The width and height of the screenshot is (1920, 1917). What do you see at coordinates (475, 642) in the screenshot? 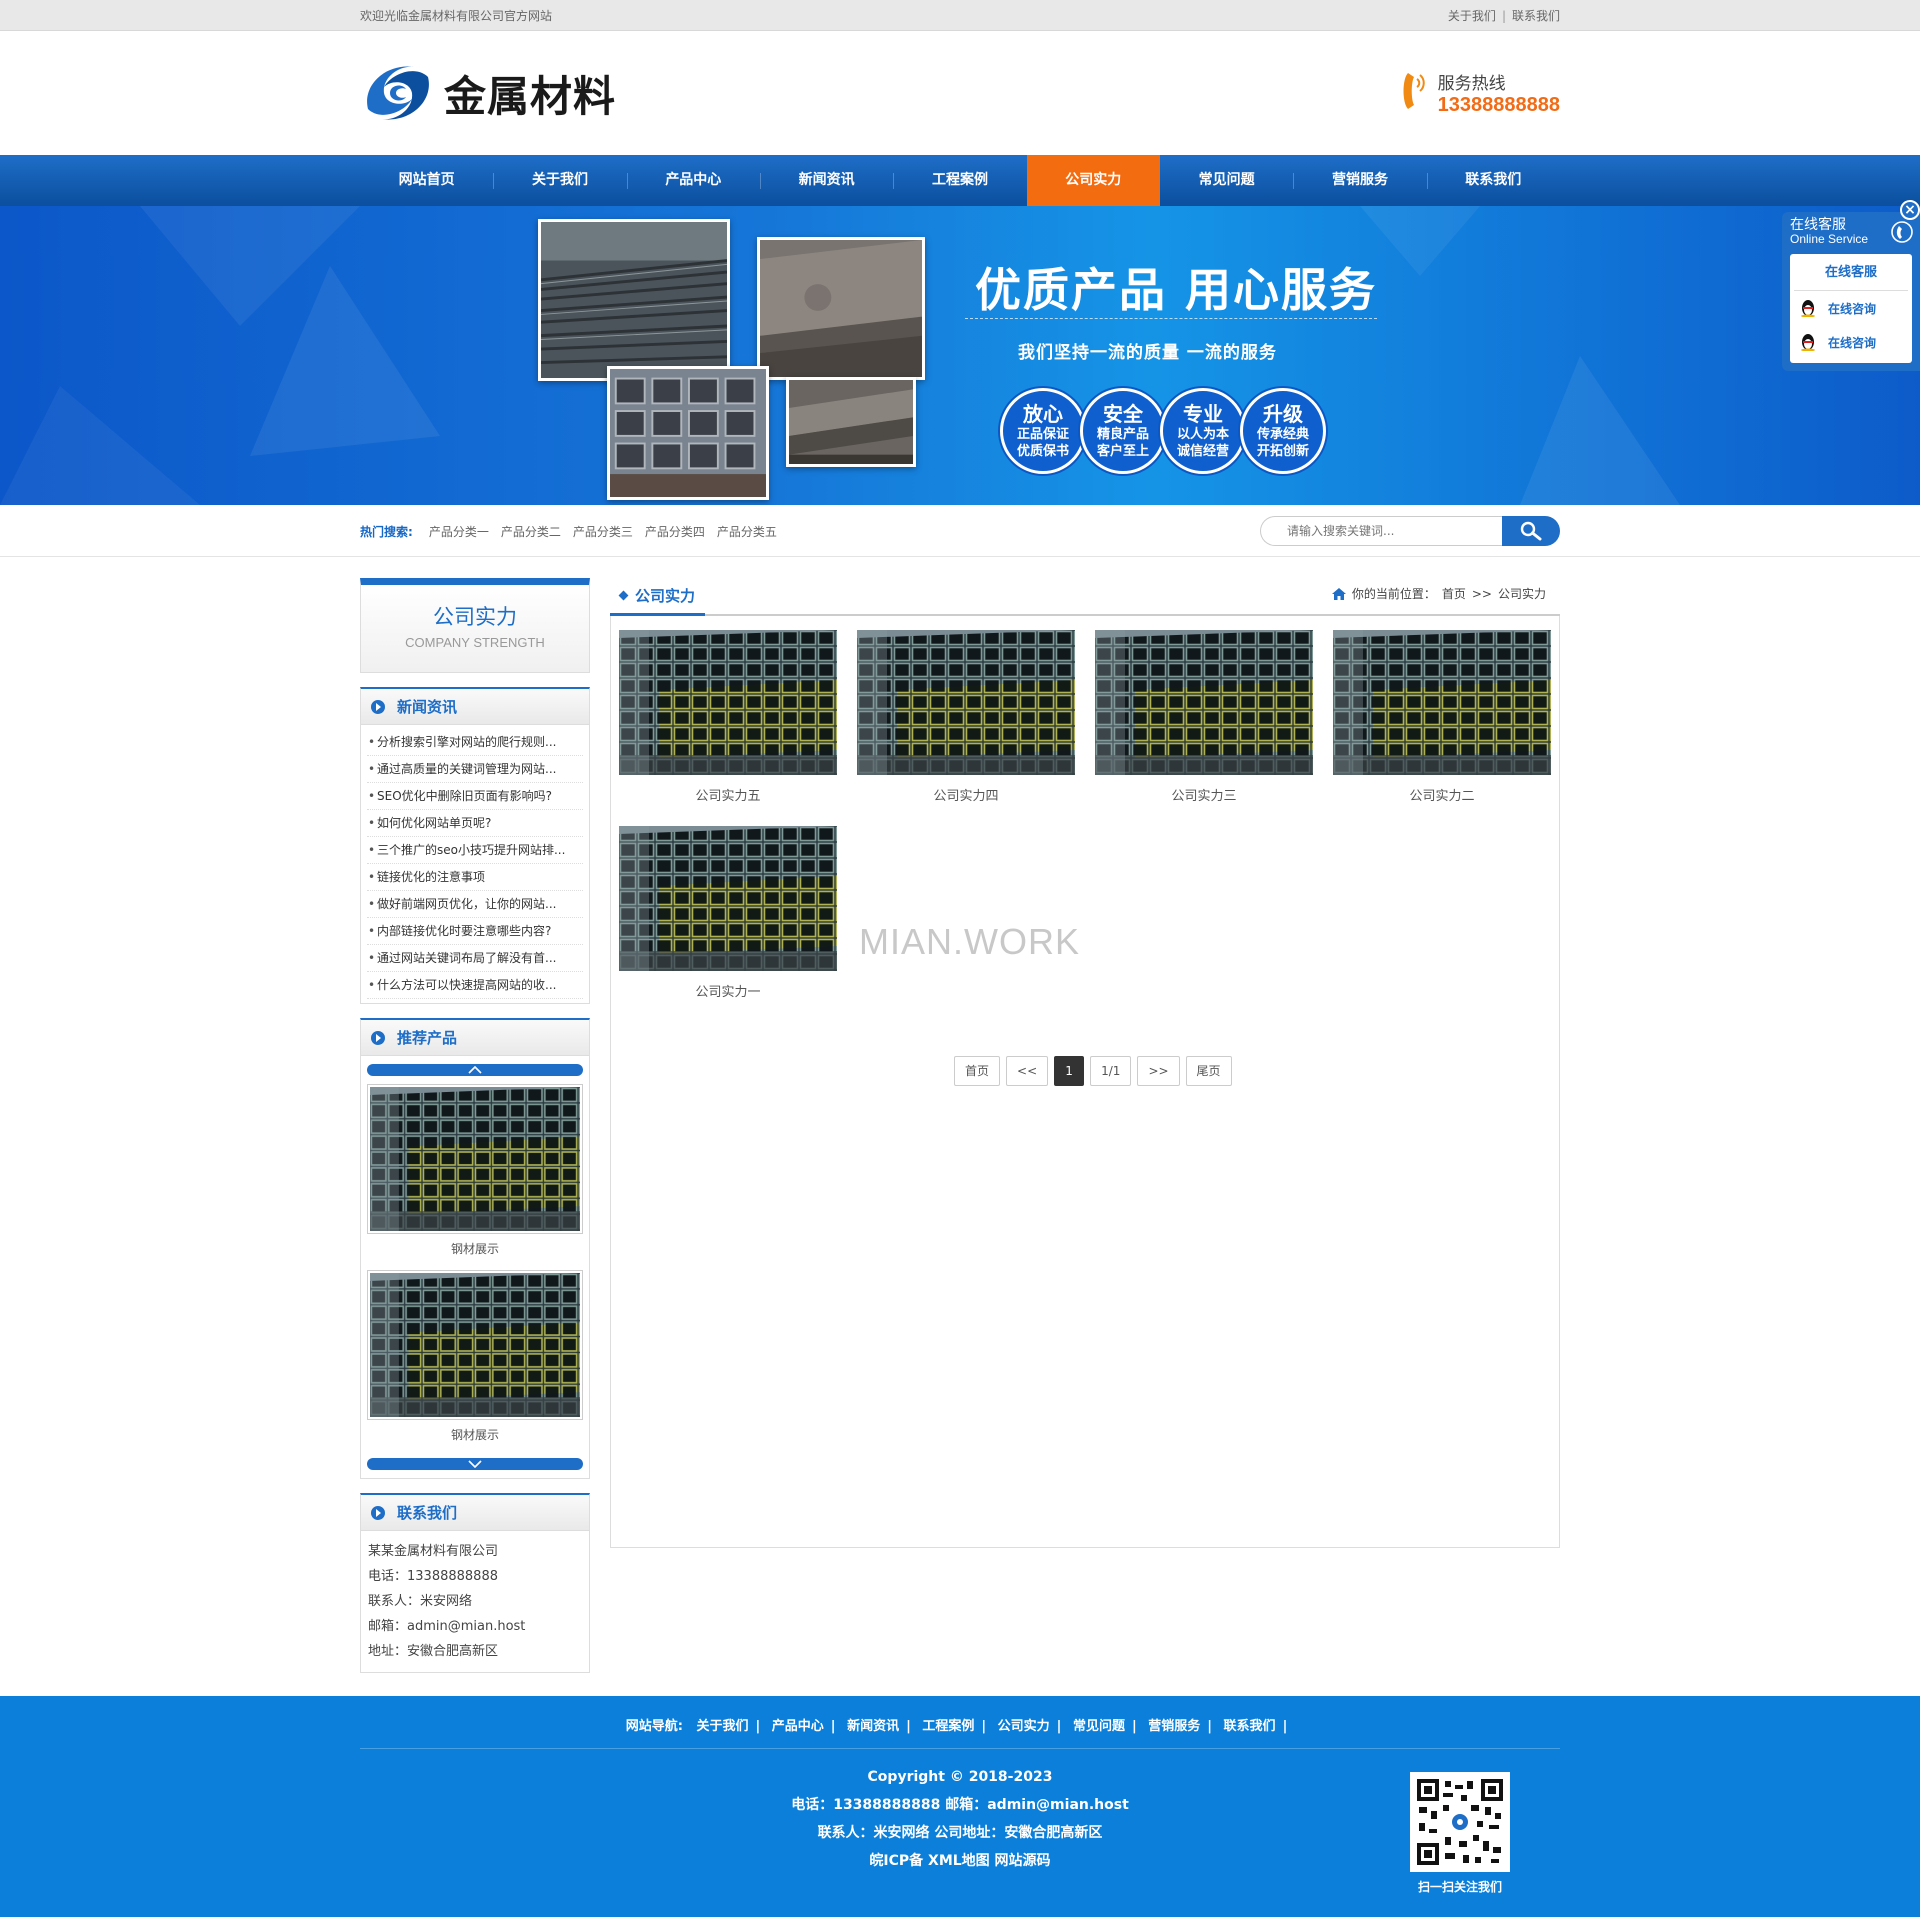
I see `sidebar-title-en: COMPANY STRENGTH` at bounding box center [475, 642].